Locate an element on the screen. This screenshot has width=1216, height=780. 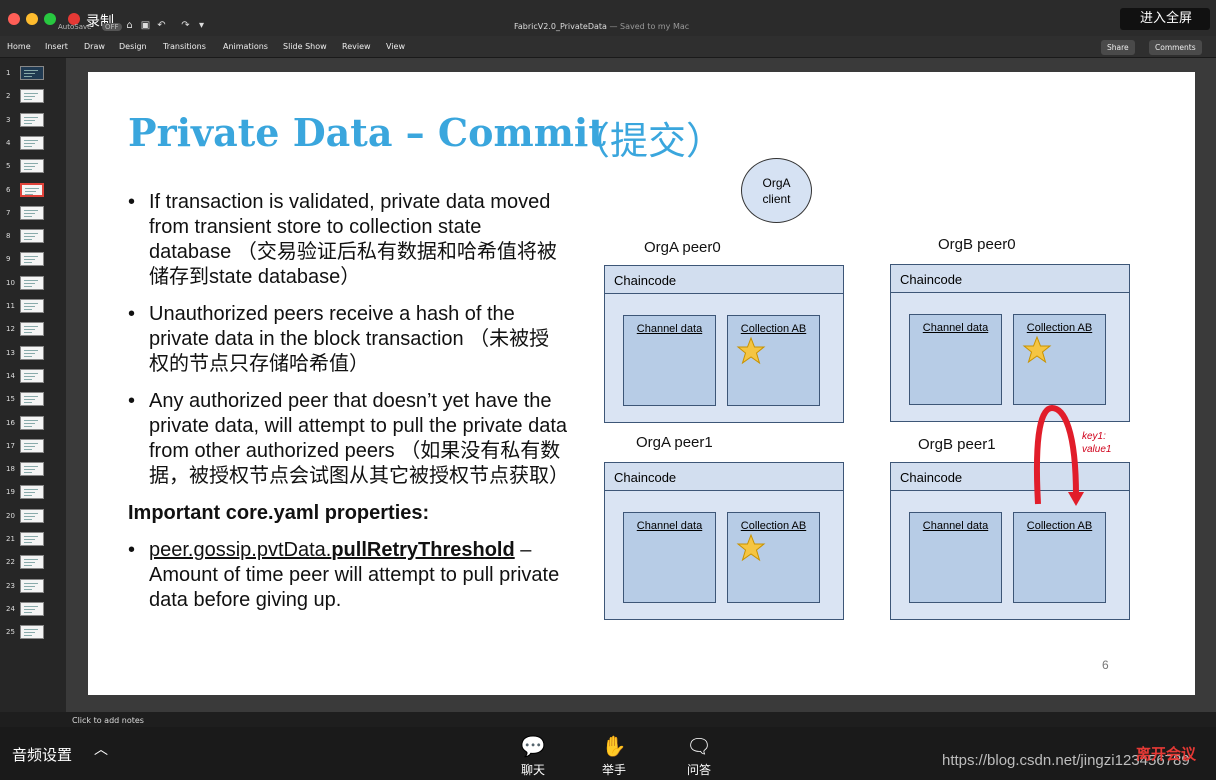
fullscreen-label: 进入全屏 is located at coordinates (1166, 18).